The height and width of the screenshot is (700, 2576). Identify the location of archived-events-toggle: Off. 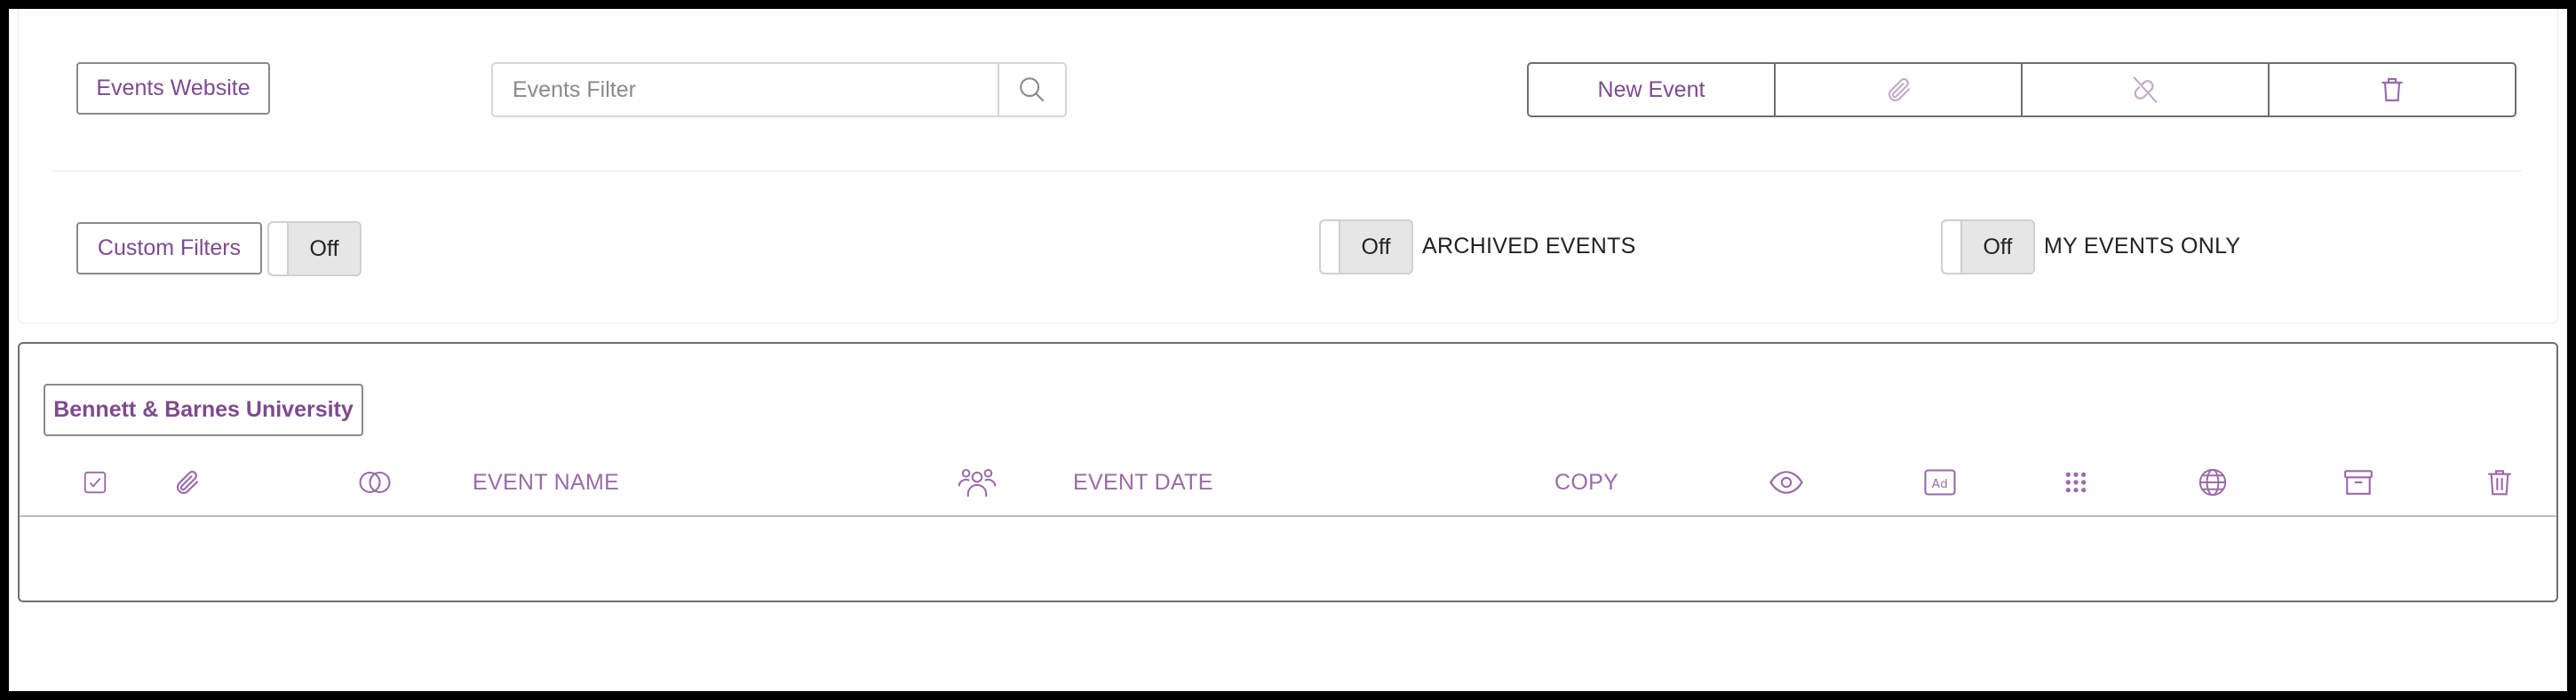
(1366, 246).